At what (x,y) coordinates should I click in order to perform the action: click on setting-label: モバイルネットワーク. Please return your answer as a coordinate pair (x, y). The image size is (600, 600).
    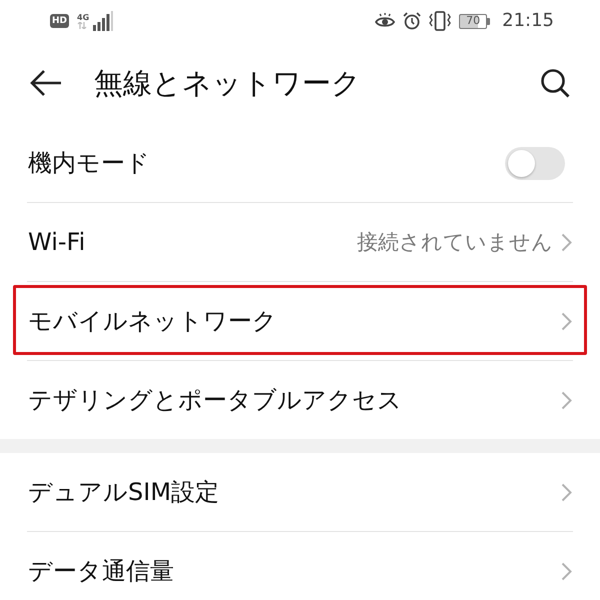
    Looking at the image, I should click on (152, 321).